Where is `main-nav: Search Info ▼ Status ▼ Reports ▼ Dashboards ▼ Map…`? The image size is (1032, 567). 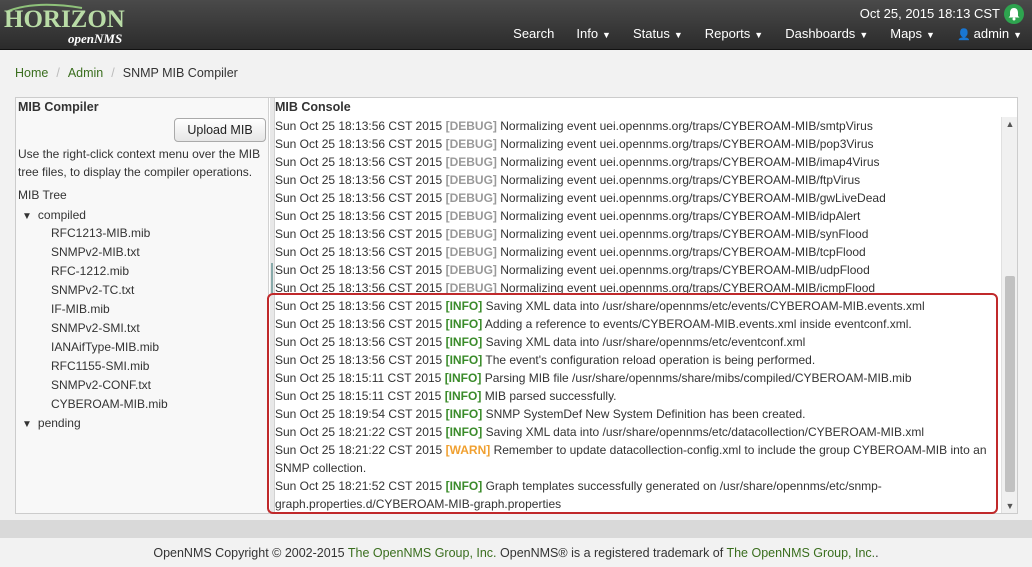 main-nav: Search Info ▼ Status ▼ Reports ▼ Dashboards ▼ Map… is located at coordinates (756, 33).